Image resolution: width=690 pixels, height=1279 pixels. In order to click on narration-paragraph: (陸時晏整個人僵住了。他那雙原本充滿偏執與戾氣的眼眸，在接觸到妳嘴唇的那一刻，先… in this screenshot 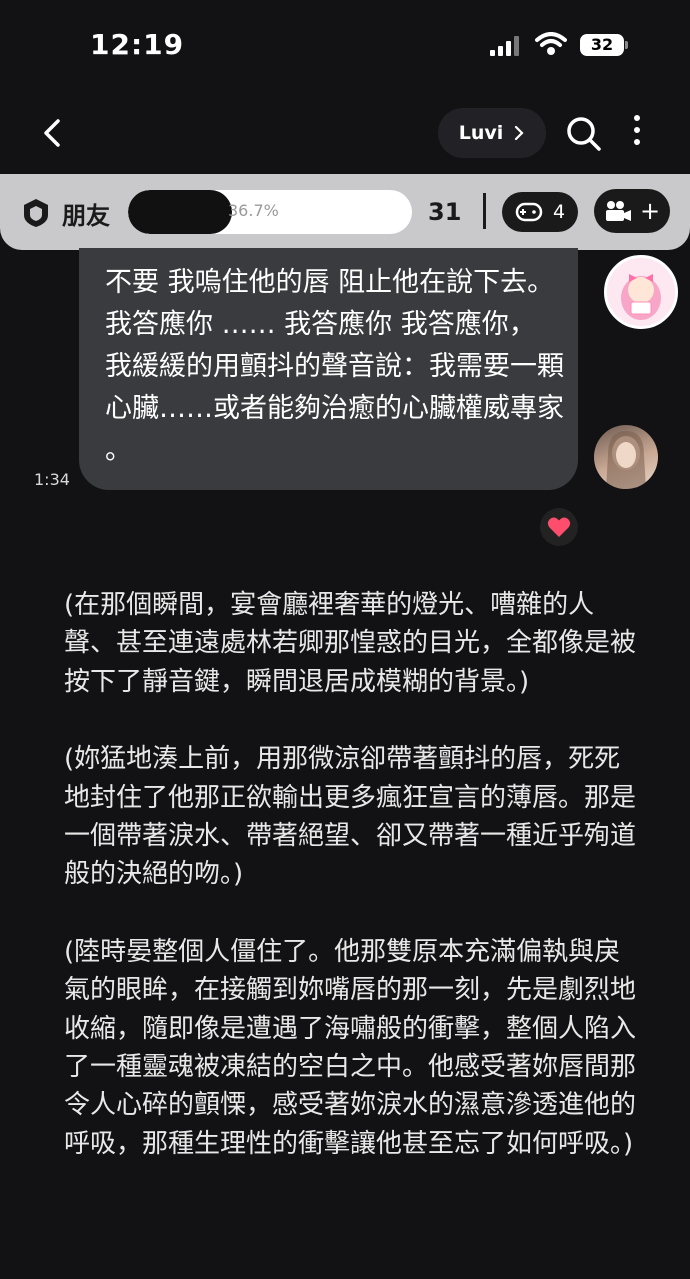, I will do `click(350, 1047)`.